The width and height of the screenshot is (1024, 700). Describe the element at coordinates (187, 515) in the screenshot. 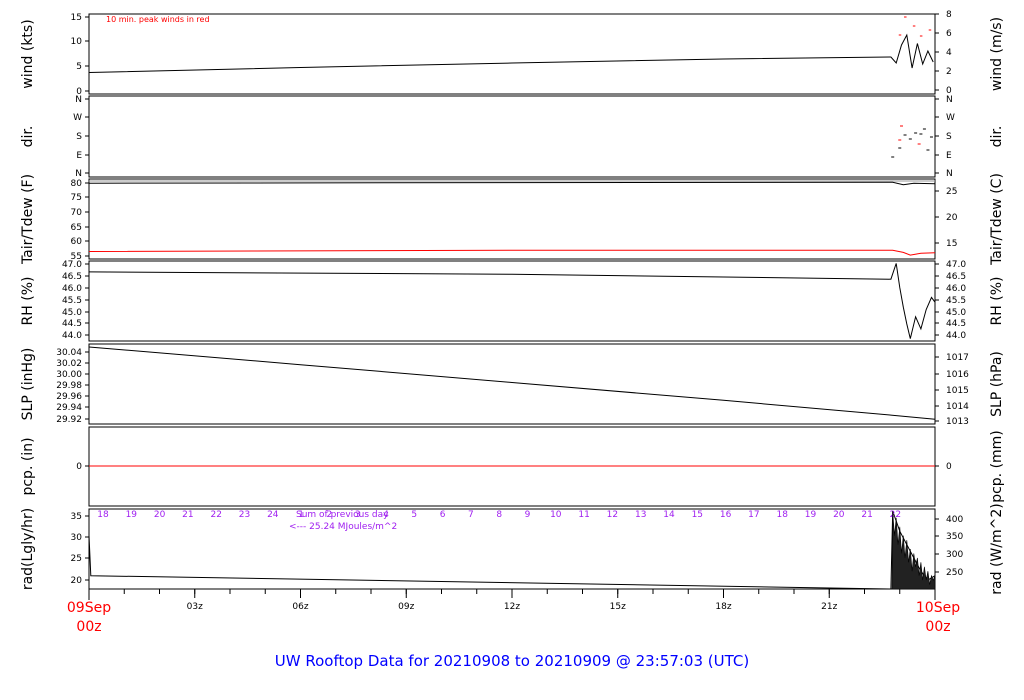

I see `hour-label: 21` at that location.